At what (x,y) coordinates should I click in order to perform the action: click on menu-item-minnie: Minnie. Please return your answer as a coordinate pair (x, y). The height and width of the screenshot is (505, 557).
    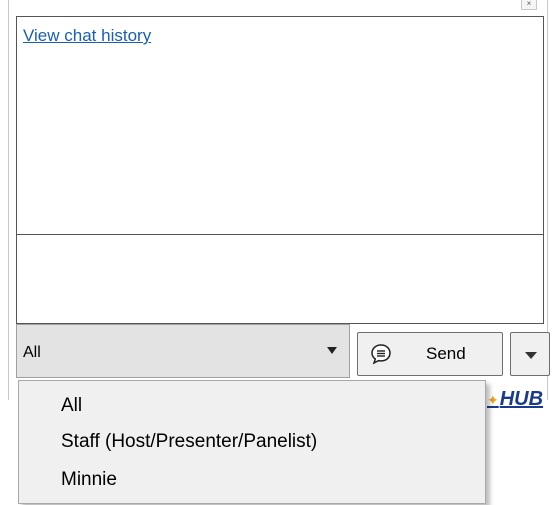
    Looking at the image, I should click on (89, 480).